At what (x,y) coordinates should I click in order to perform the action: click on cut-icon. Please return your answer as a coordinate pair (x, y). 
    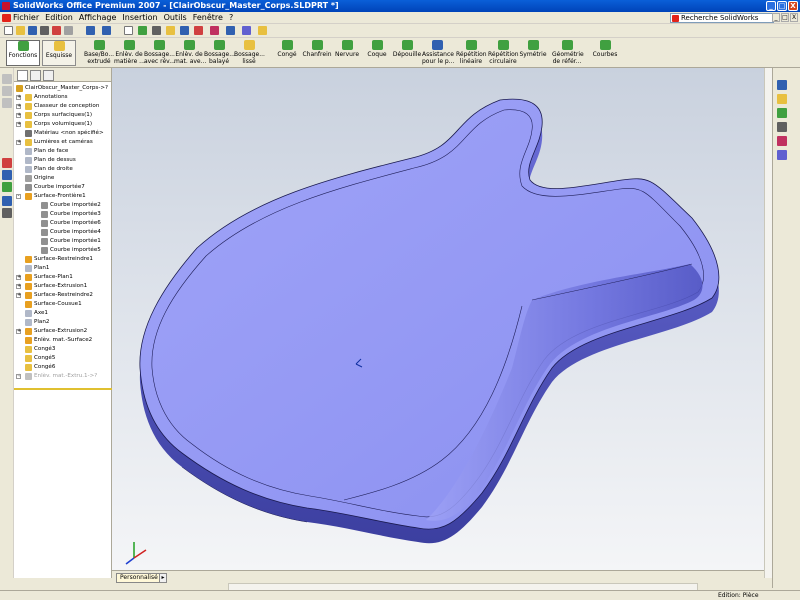
    Looking at the image, I should click on (56, 30).